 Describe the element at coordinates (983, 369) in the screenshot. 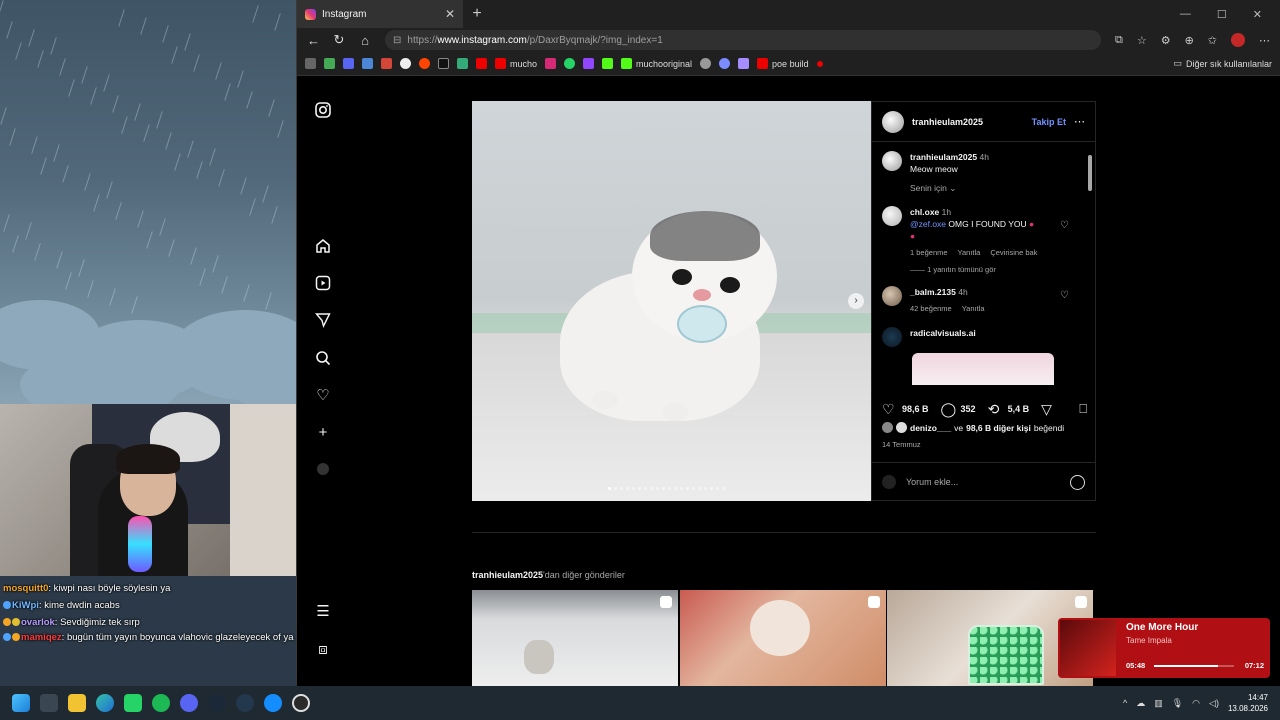

I see `comment-image-preview` at that location.